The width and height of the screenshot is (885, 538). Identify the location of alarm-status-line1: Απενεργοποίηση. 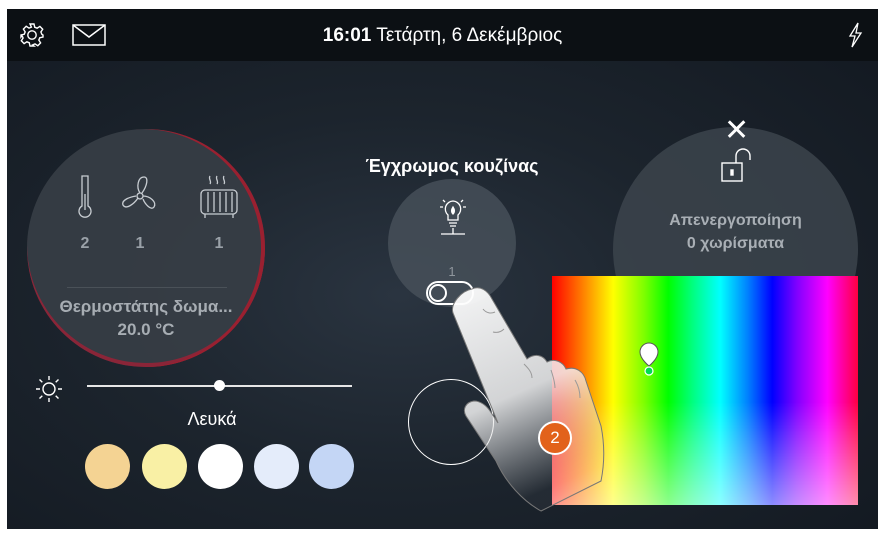
(735, 220).